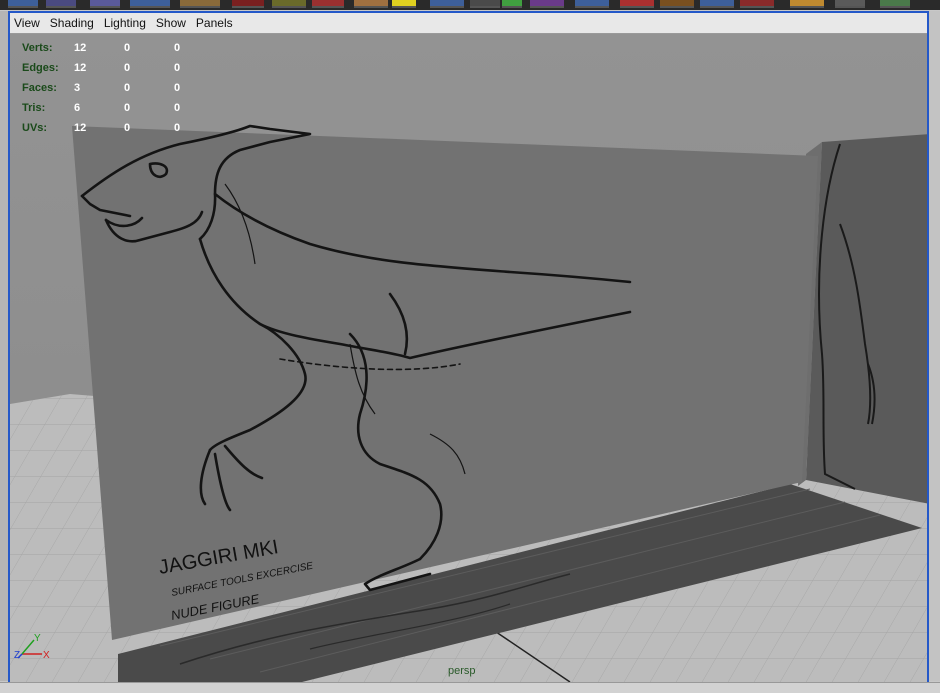 The height and width of the screenshot is (693, 940). I want to click on axis-gizmo-icon: X Y Z, so click(32, 647).